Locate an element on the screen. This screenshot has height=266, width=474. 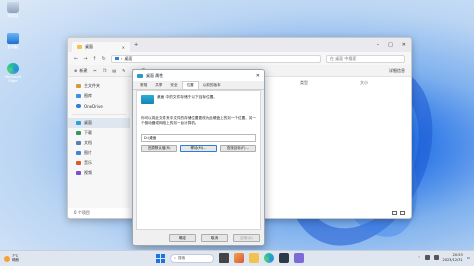
cancel-button: 取消 is located at coordinates (214, 238).